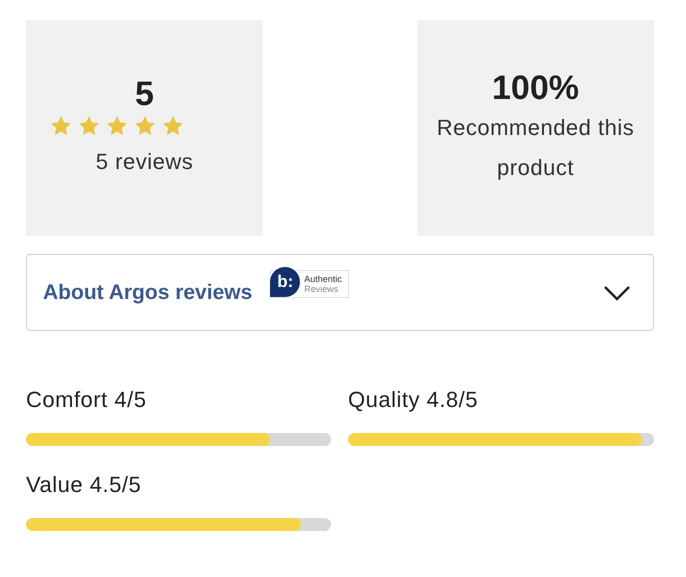  I want to click on about-reviews-accordion: About Argos reviews b: Authentic Reviews, so click(340, 292).